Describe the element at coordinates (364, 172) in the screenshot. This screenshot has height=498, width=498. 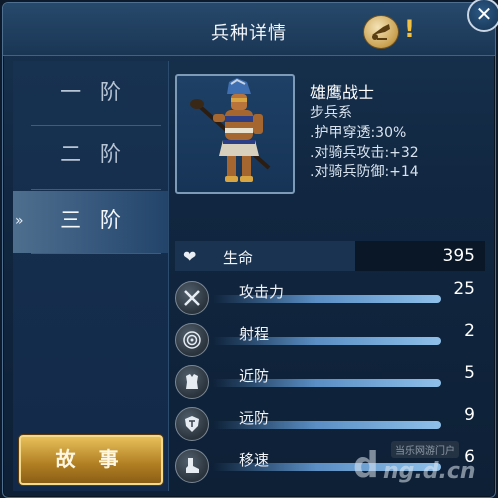
I see `unit-bonus: .对骑兵防御:+14` at that location.